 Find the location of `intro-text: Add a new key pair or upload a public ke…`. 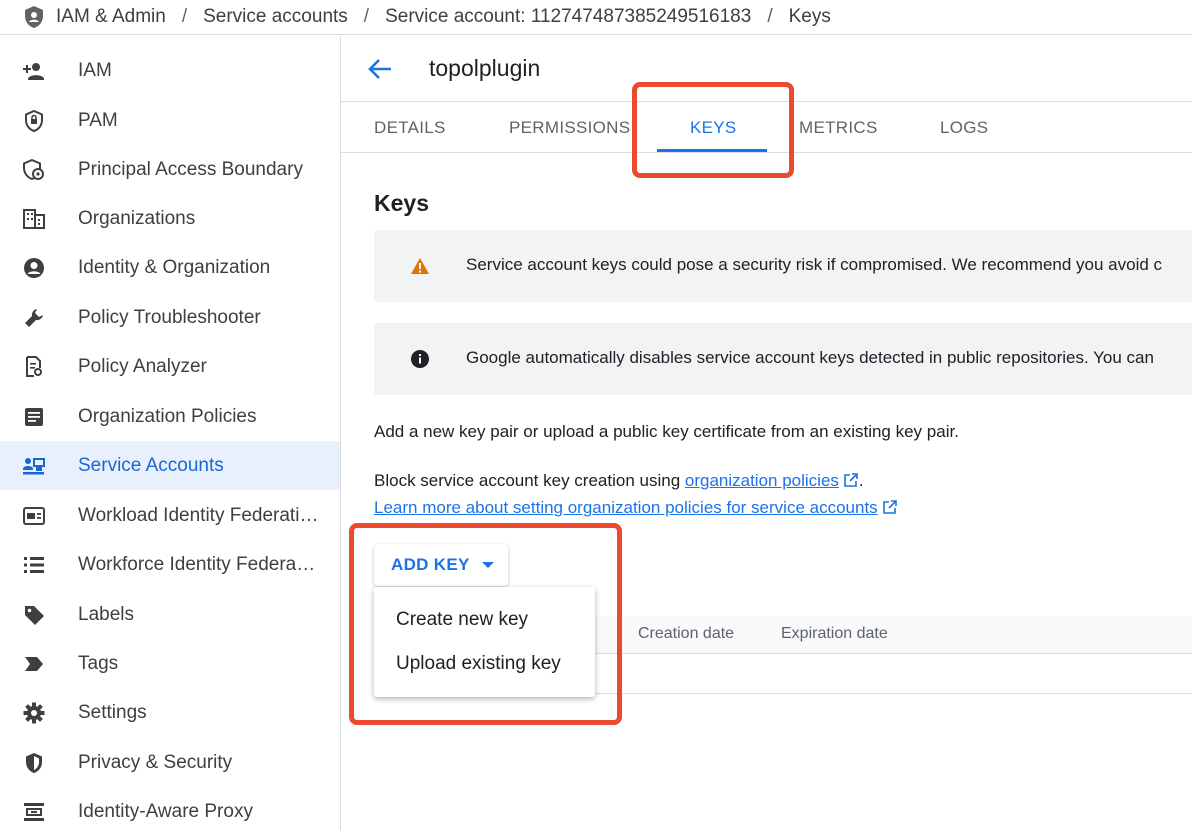

intro-text: Add a new key pair or upload a public ke… is located at coordinates (666, 431).